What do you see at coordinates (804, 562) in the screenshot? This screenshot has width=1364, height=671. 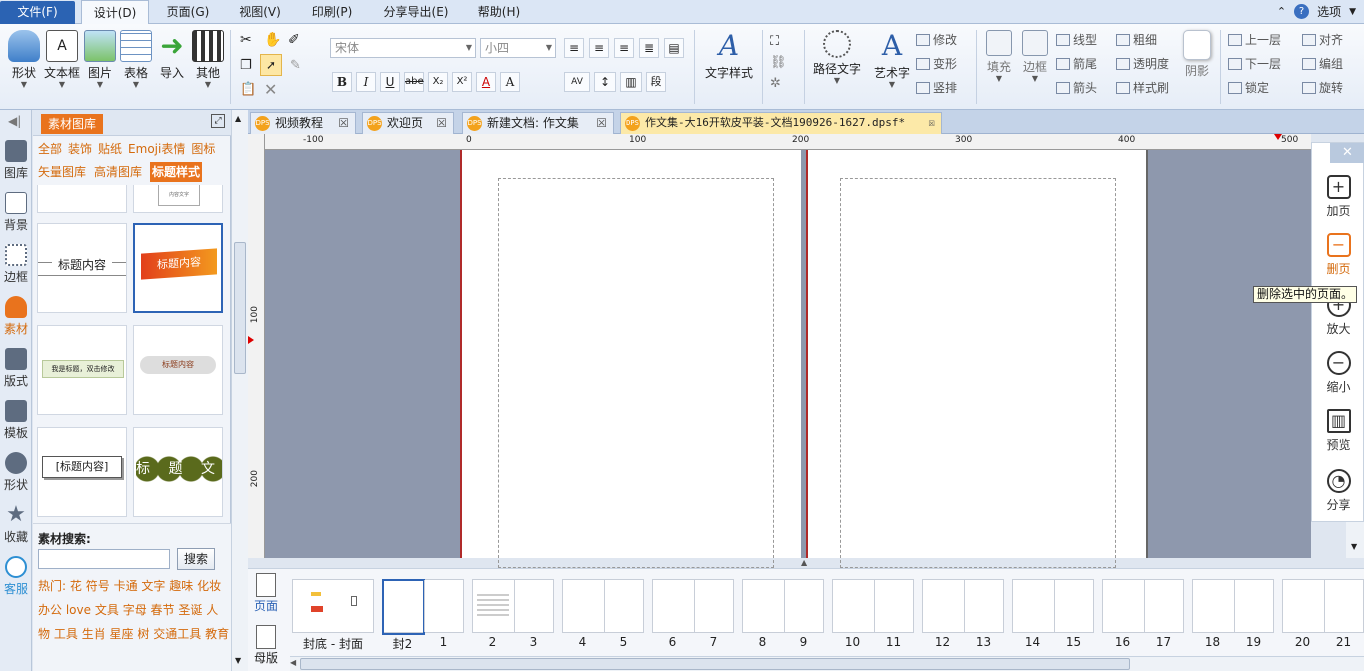 I see `splitter-icon: ▲` at bounding box center [804, 562].